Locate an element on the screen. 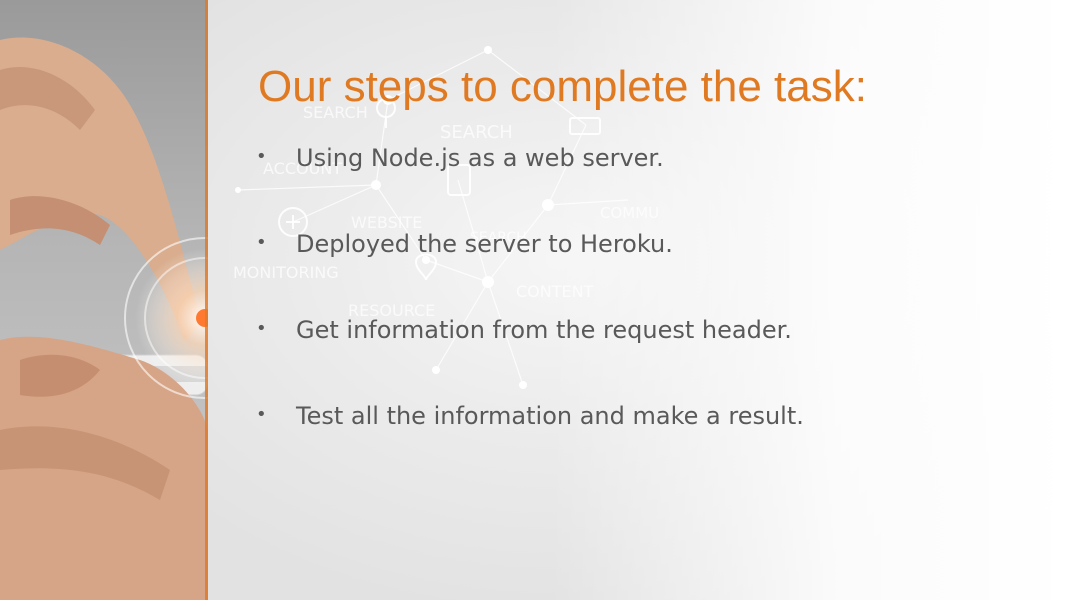  network-word: COMMU is located at coordinates (629, 213).